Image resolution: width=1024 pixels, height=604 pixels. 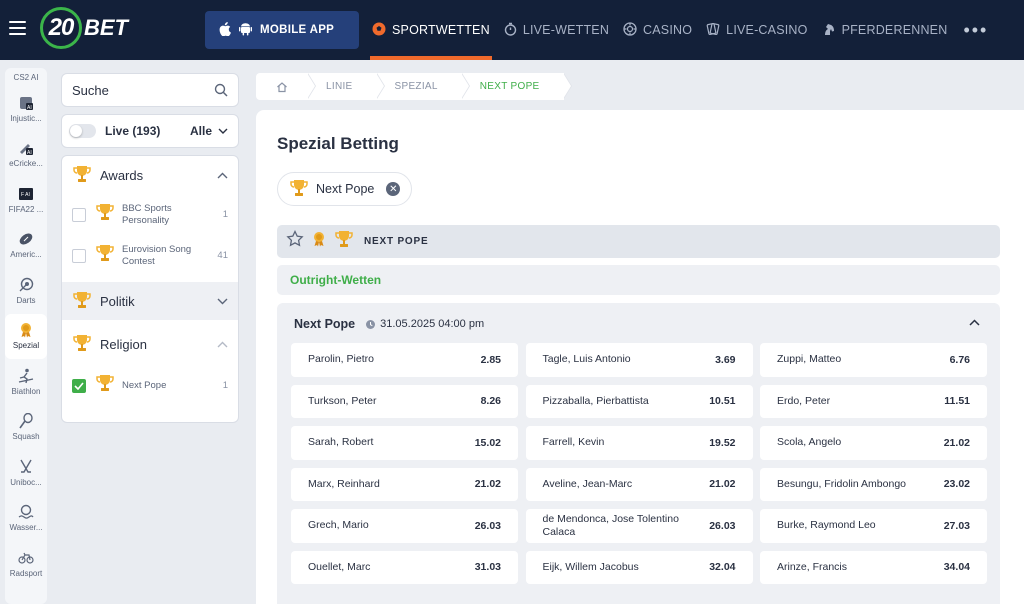 What do you see at coordinates (286, 86) in the screenshot?
I see `breadcrumb-home` at bounding box center [286, 86].